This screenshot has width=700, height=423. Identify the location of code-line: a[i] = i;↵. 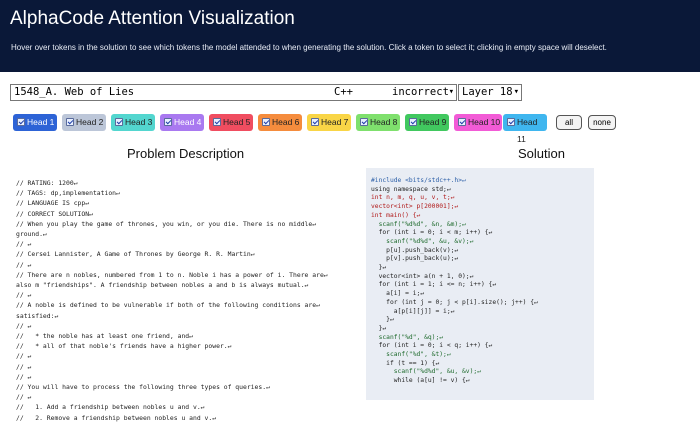
(454, 294).